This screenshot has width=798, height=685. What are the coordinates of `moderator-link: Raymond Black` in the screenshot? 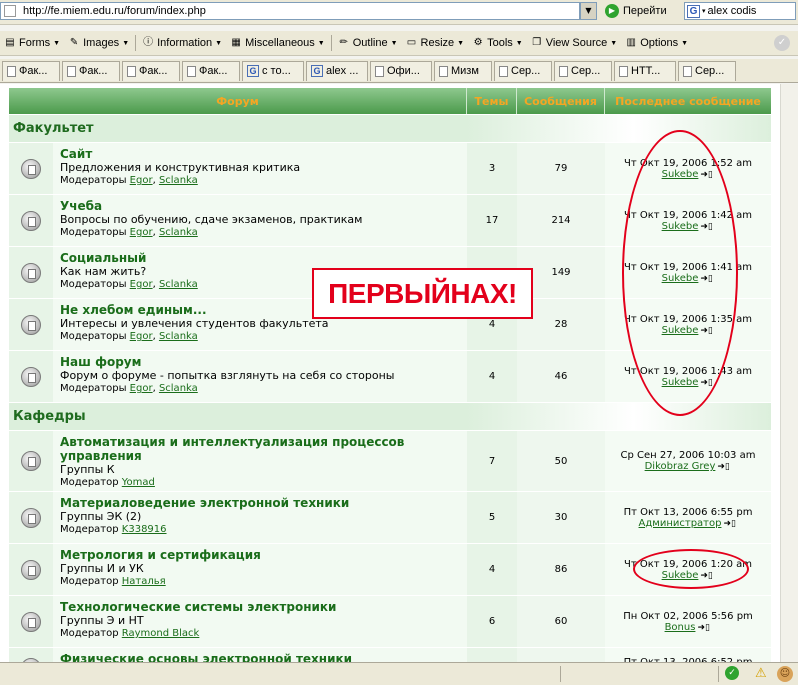 It's located at (161, 633).